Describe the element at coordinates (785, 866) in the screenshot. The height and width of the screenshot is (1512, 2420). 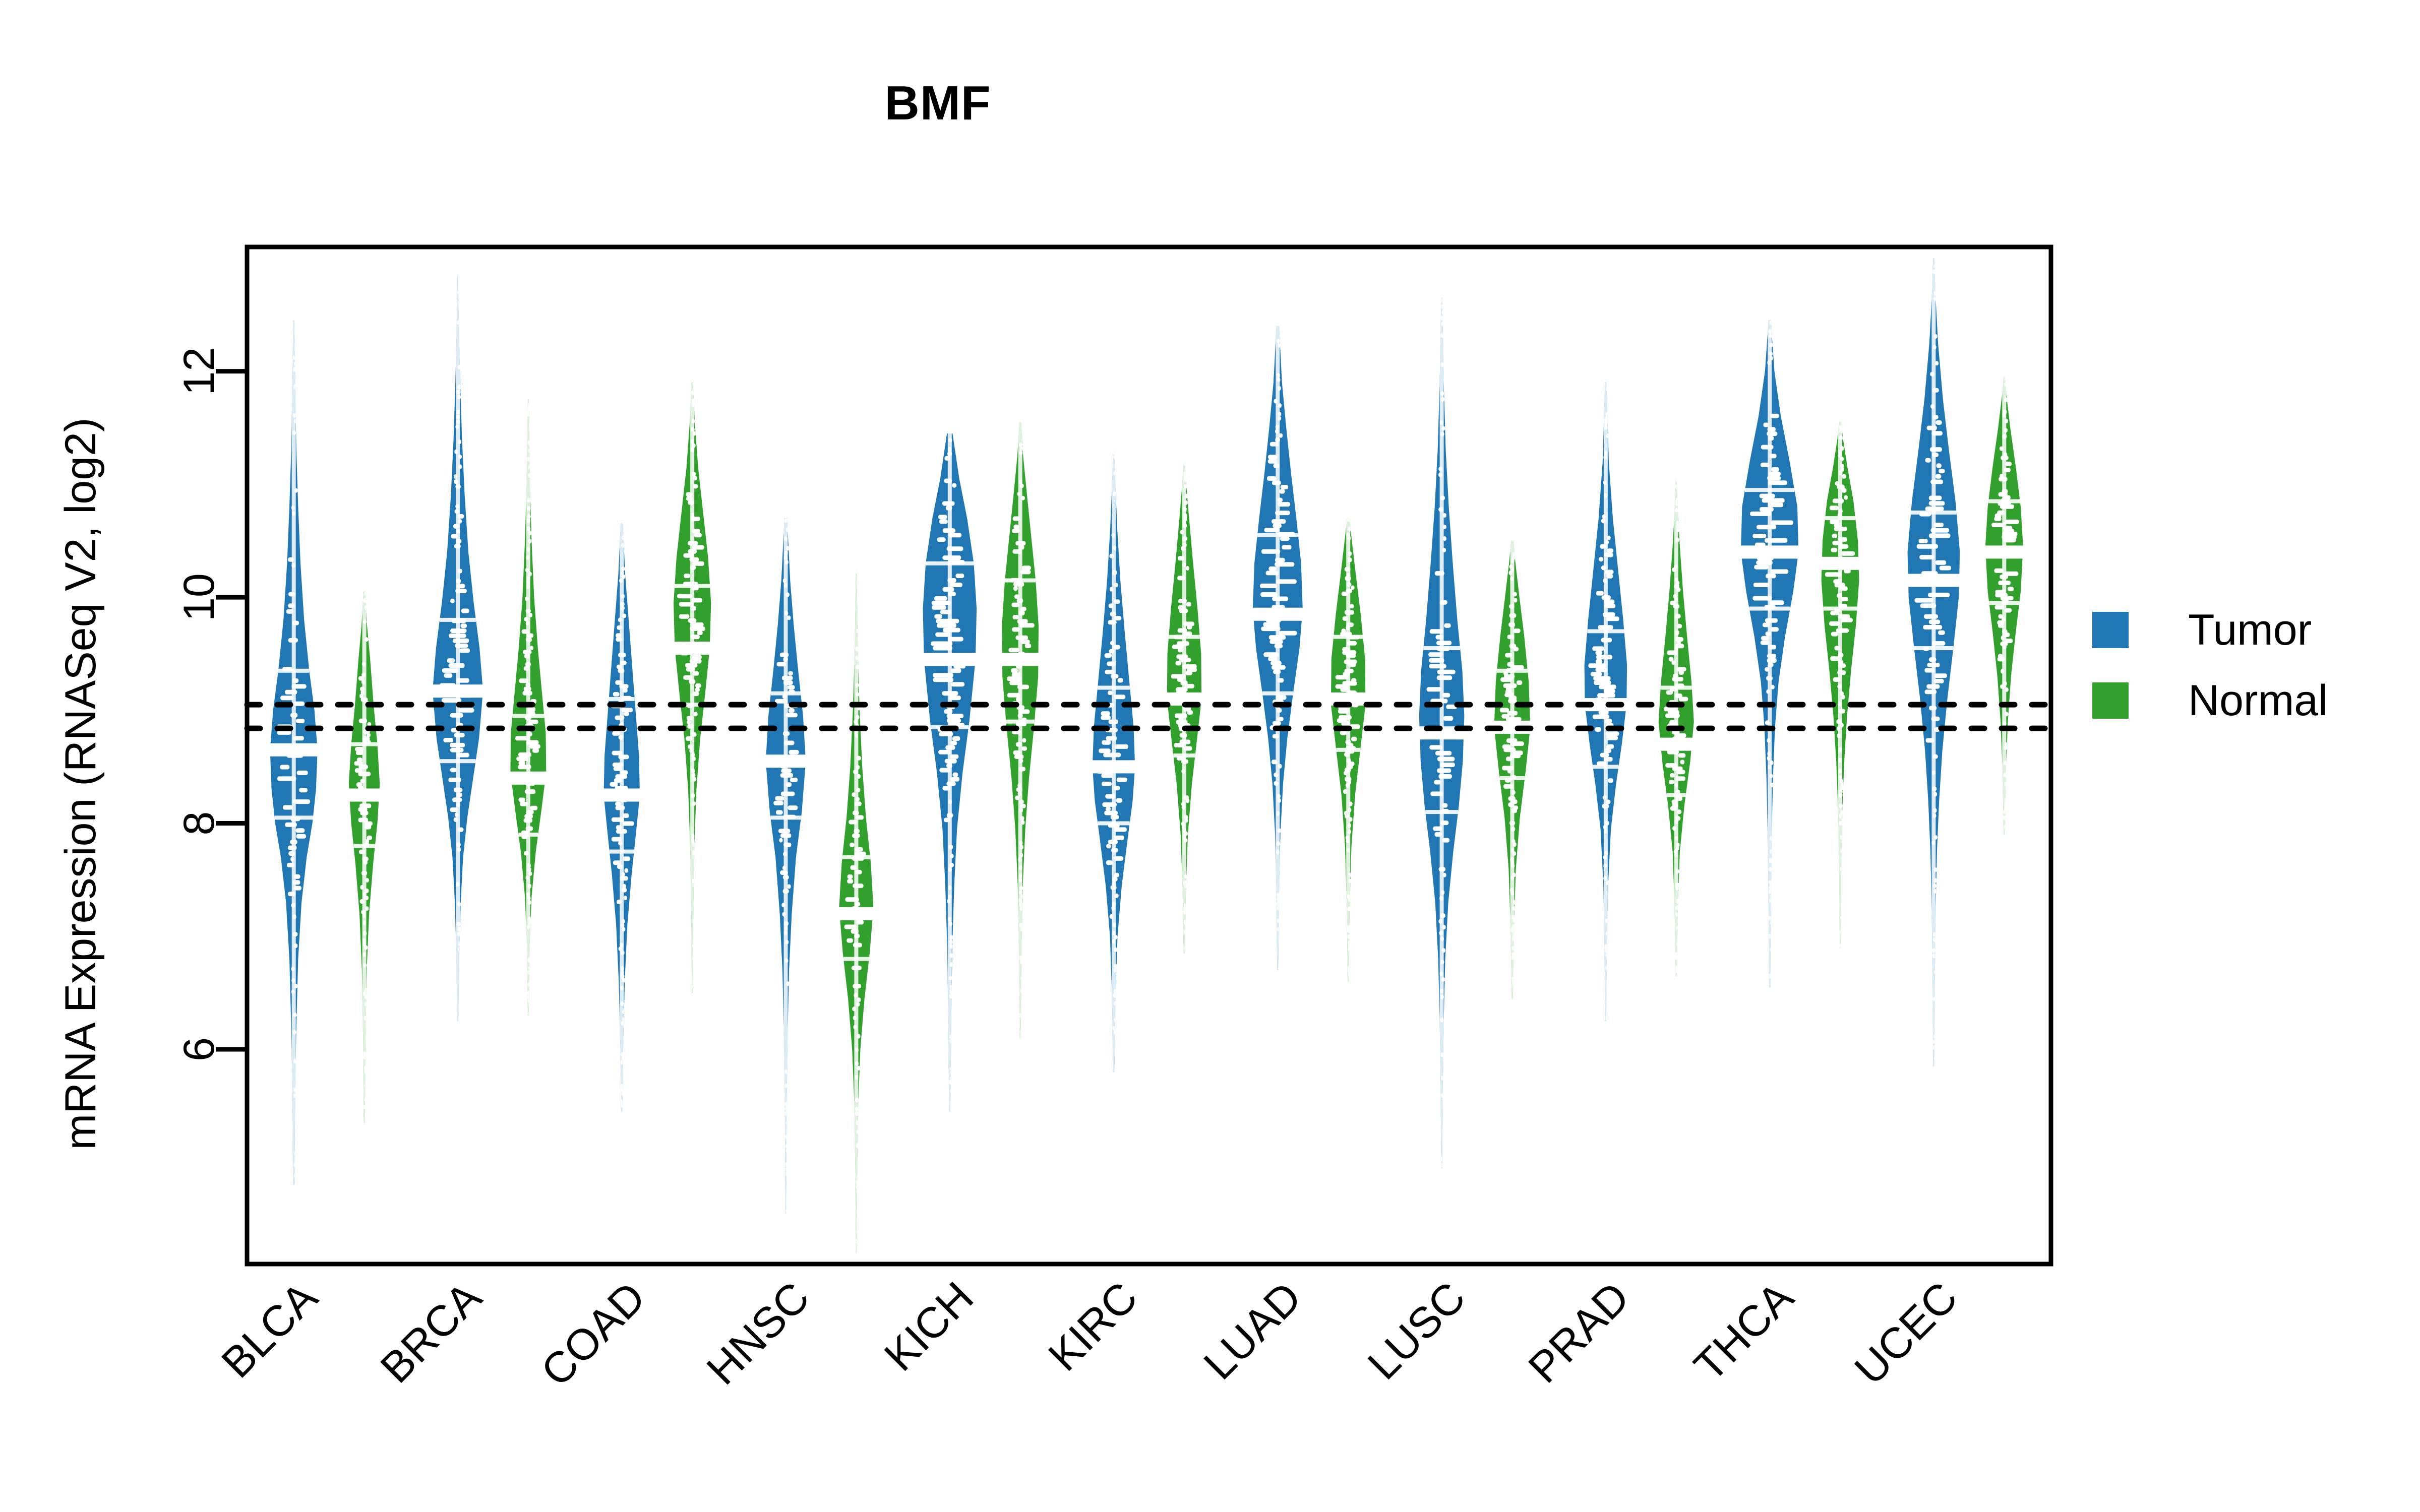
I see `violin-tumor-HNSC` at that location.